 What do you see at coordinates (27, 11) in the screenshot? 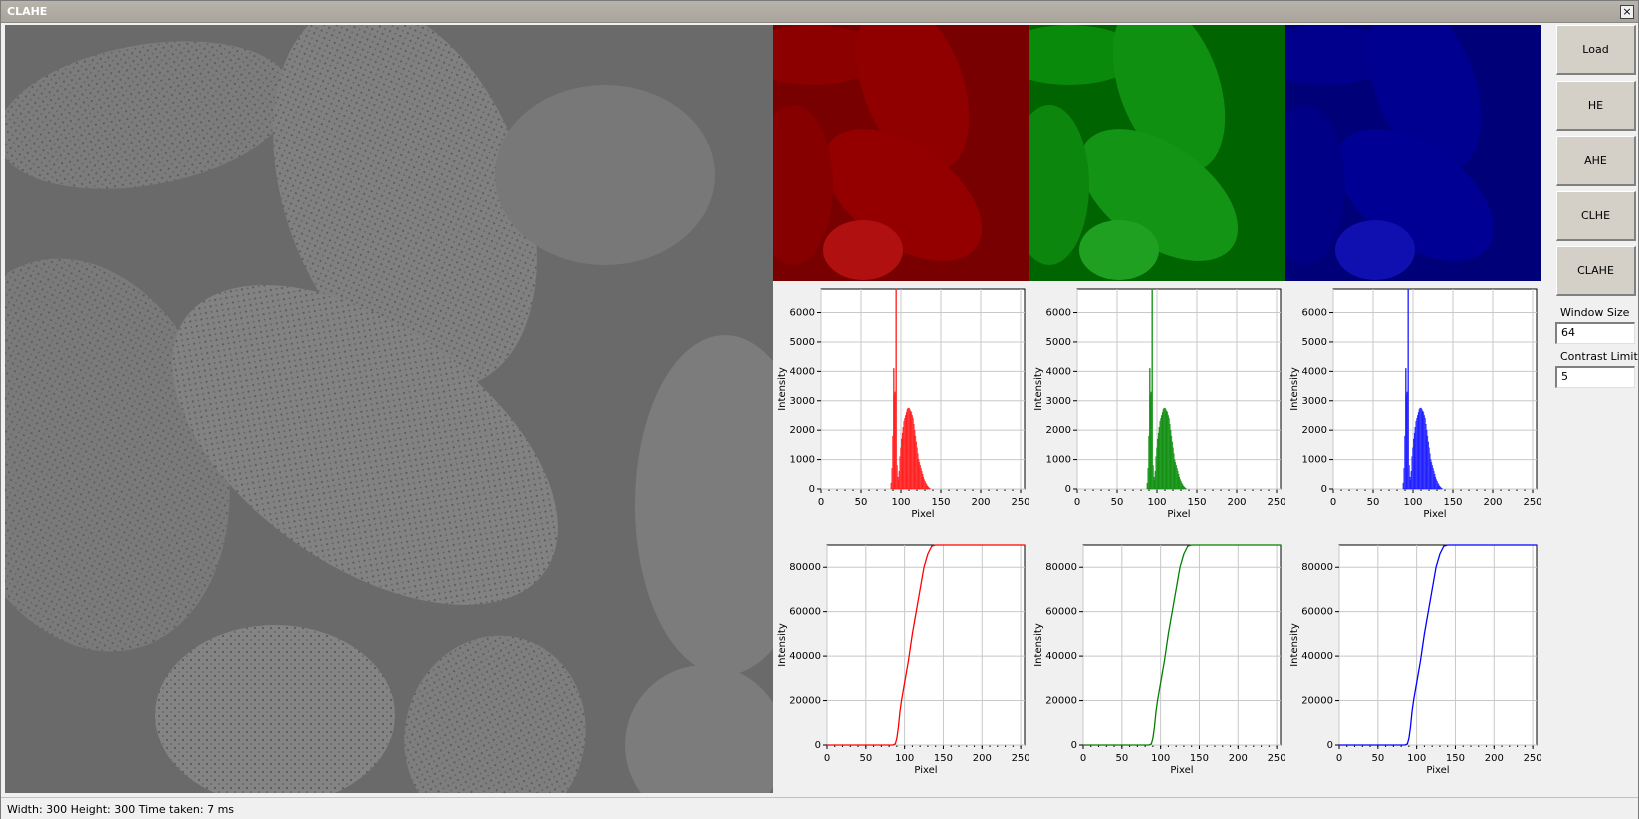
I see `window-title: CLAHE` at bounding box center [27, 11].